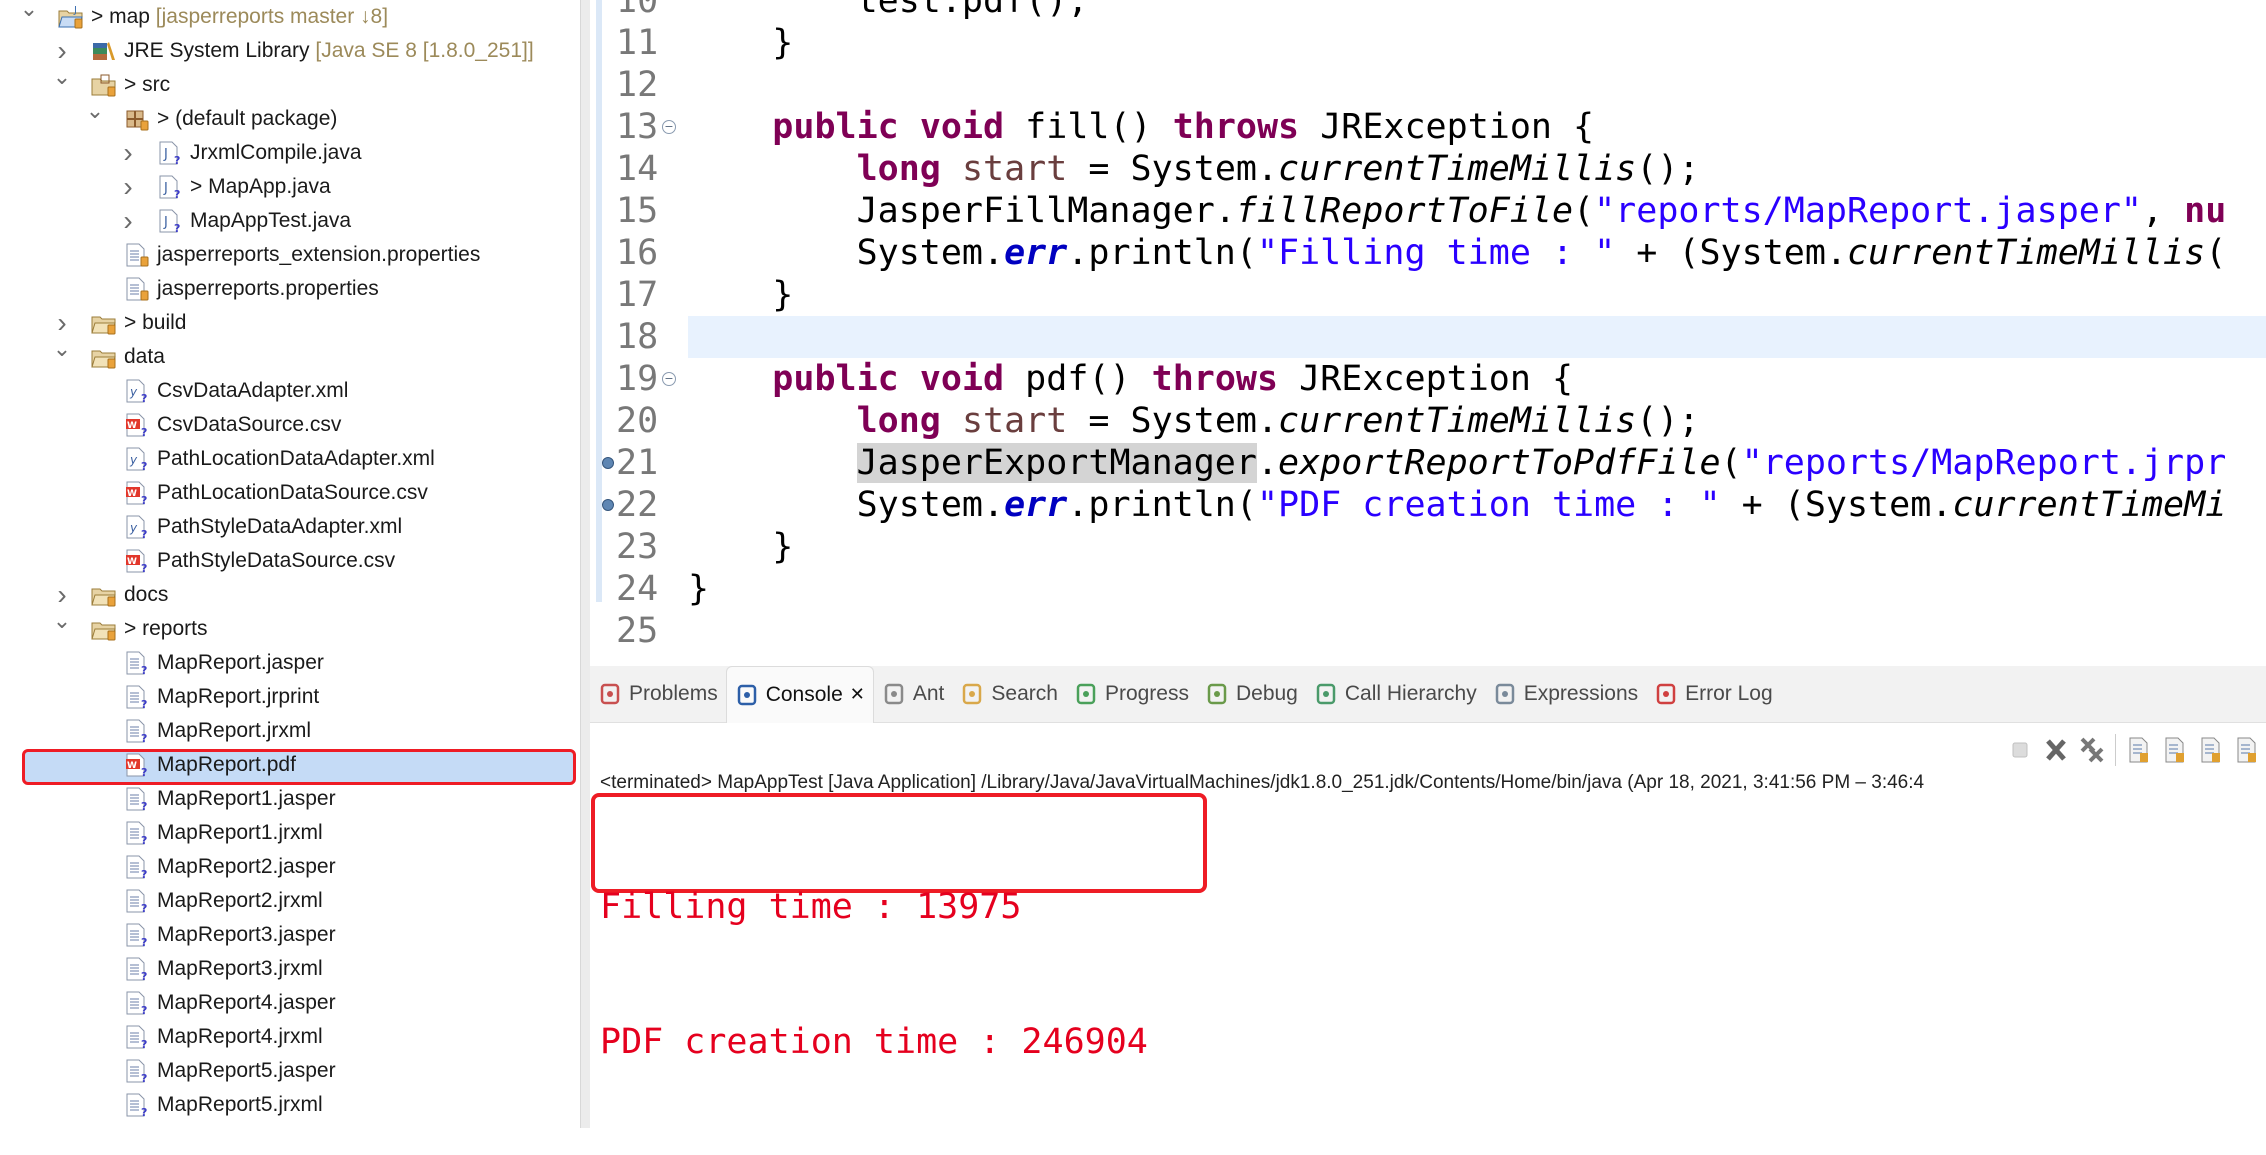  Describe the element at coordinates (290, 1071) in the screenshot. I see `tree-item: ? MapReport5.jasper` at that location.